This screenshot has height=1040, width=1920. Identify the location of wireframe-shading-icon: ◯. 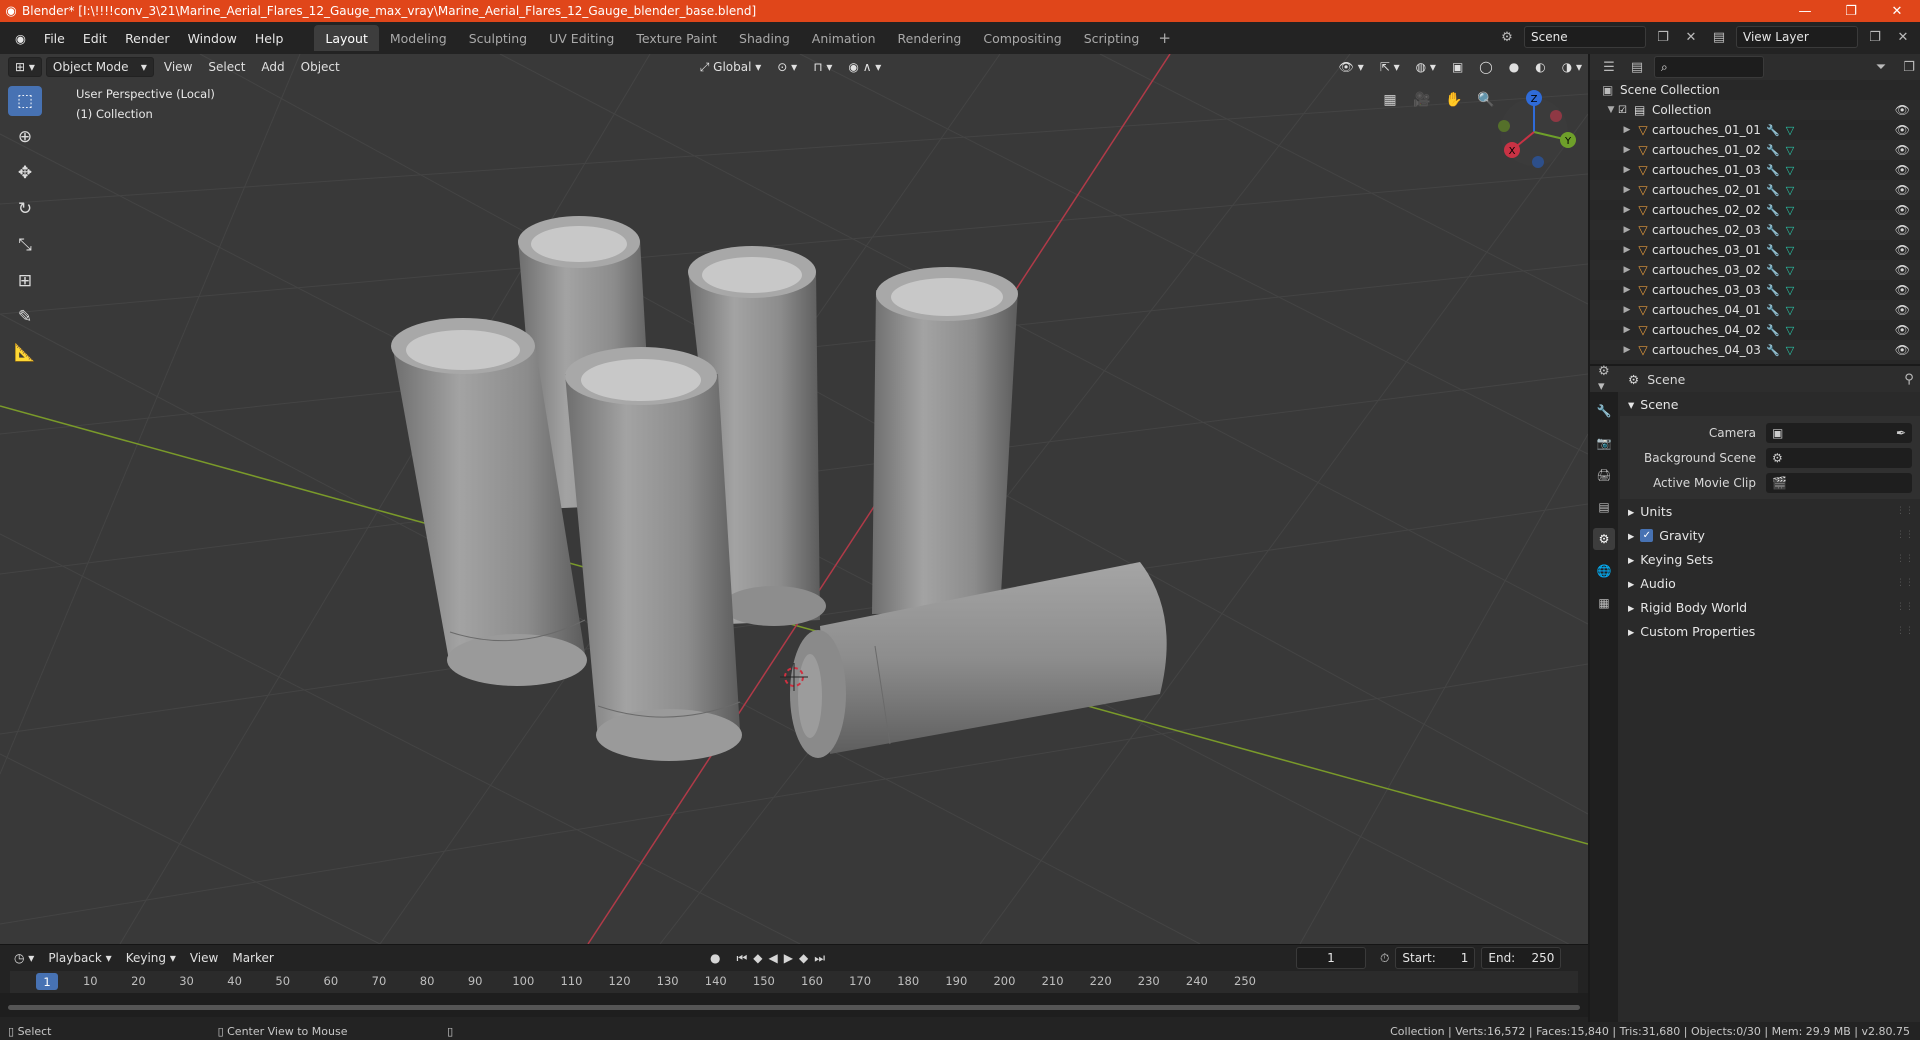
(1485, 67).